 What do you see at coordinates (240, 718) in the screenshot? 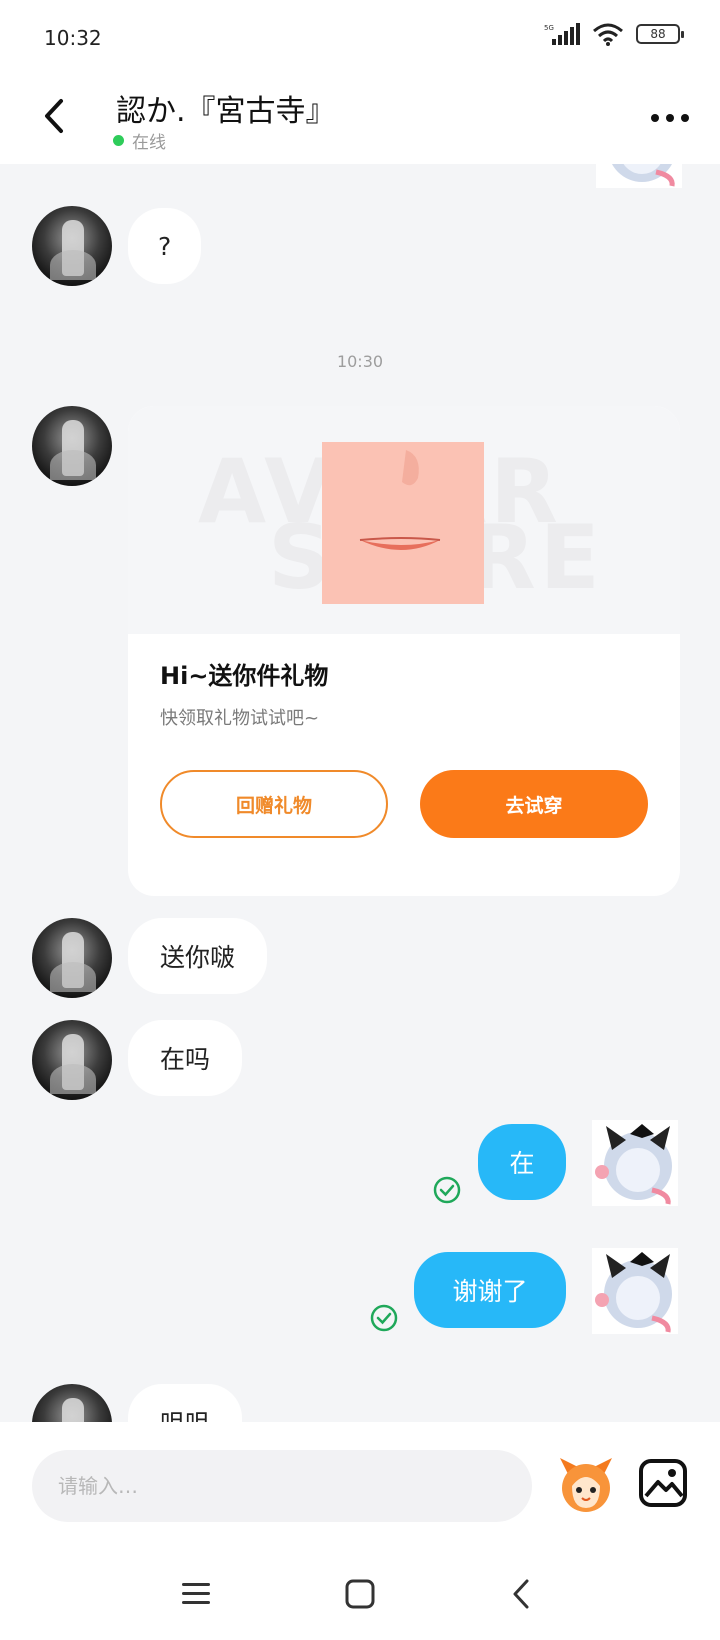
I see `gift-subtitle: 快领取礼物试试吧~` at bounding box center [240, 718].